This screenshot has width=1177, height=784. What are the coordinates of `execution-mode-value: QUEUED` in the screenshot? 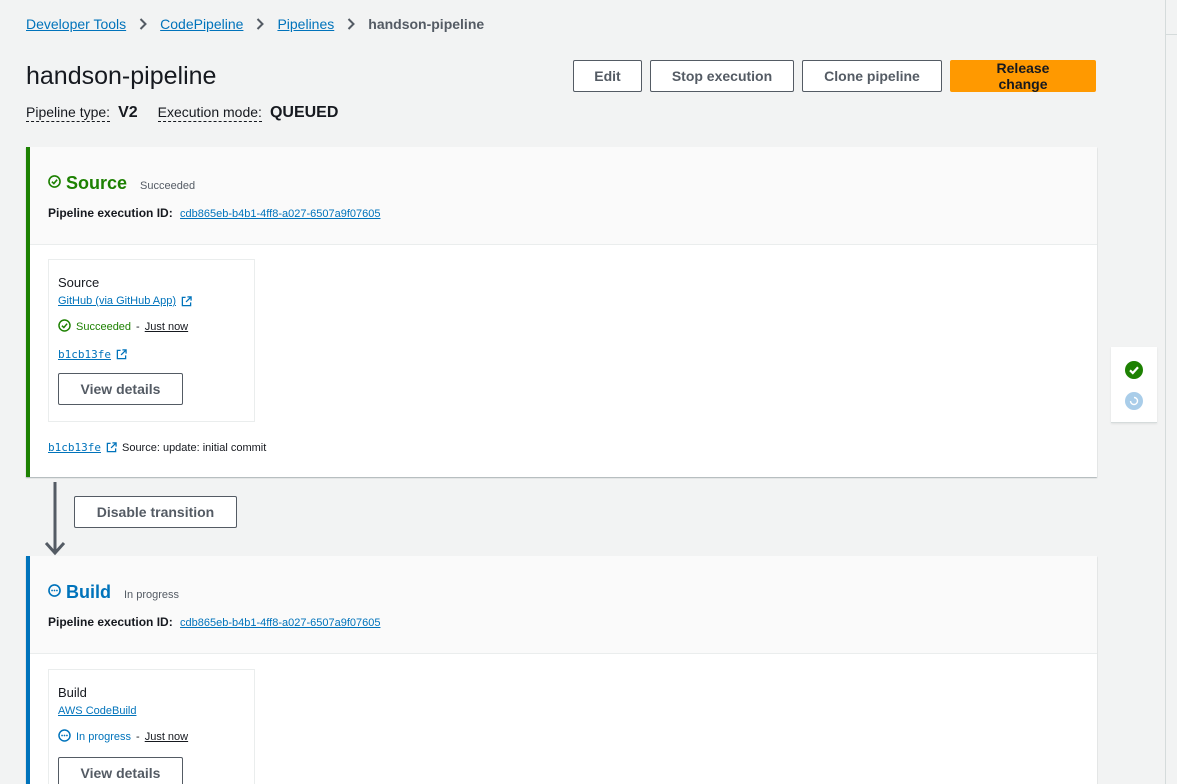 It's located at (304, 112).